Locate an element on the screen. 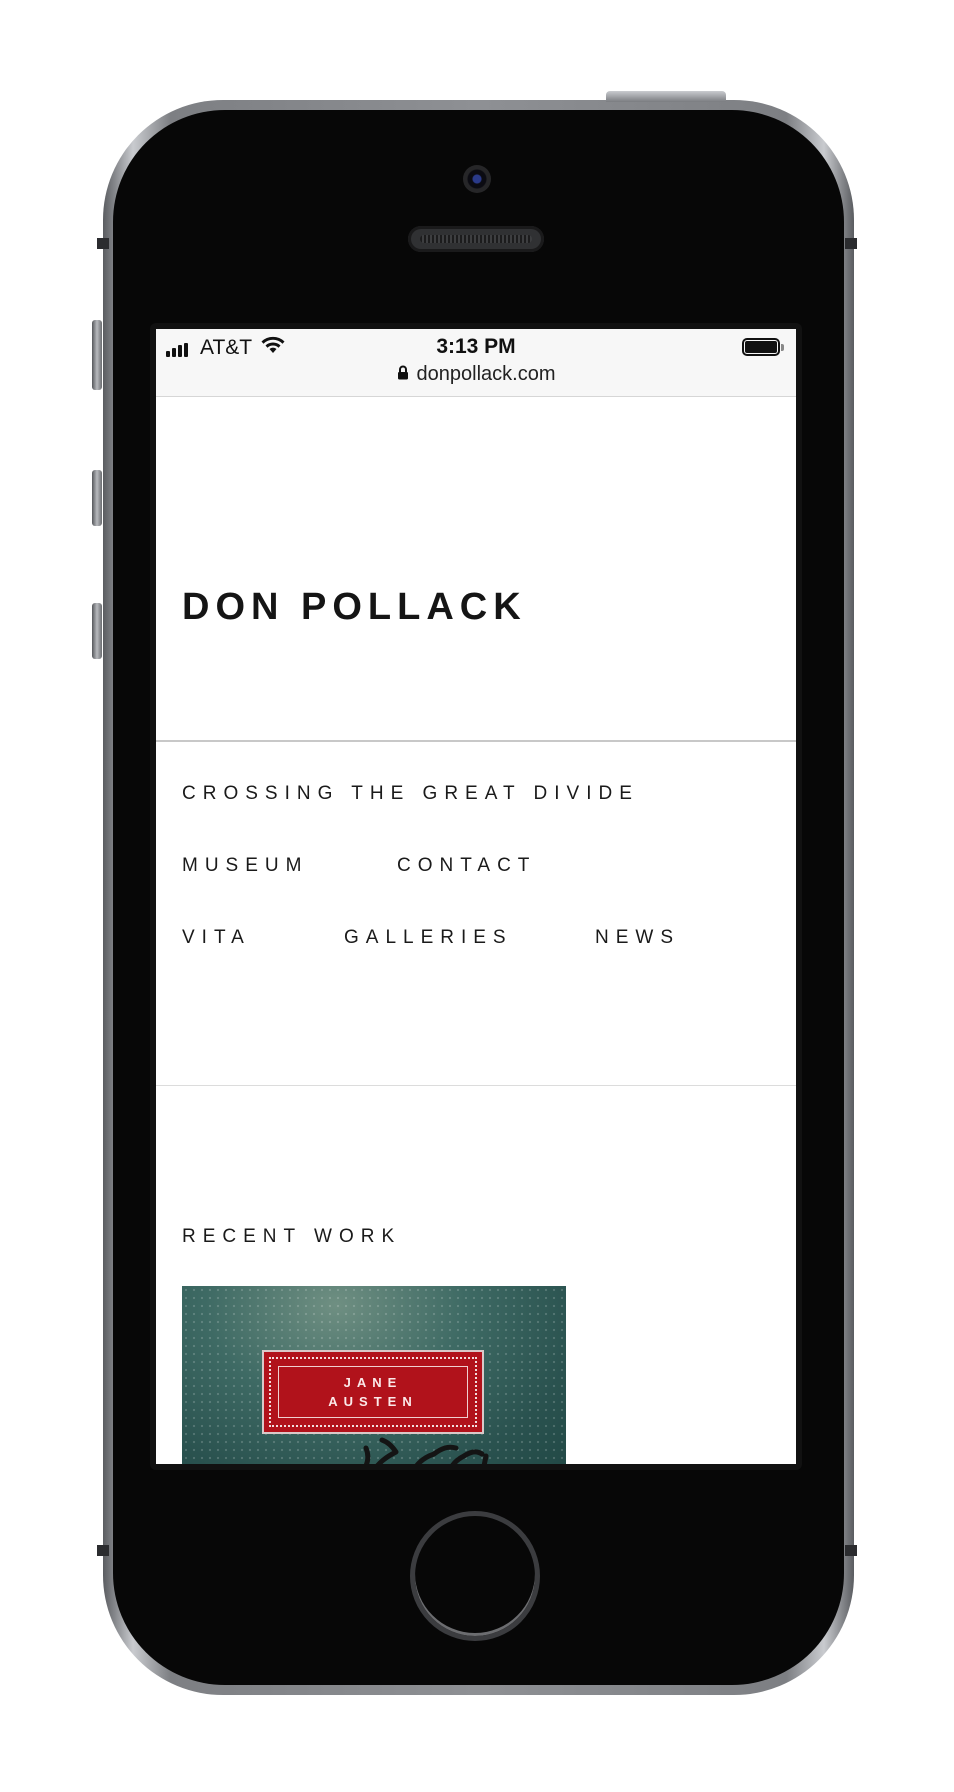 The width and height of the screenshot is (954, 1792). url-text: donpollack.com is located at coordinates (486, 374).